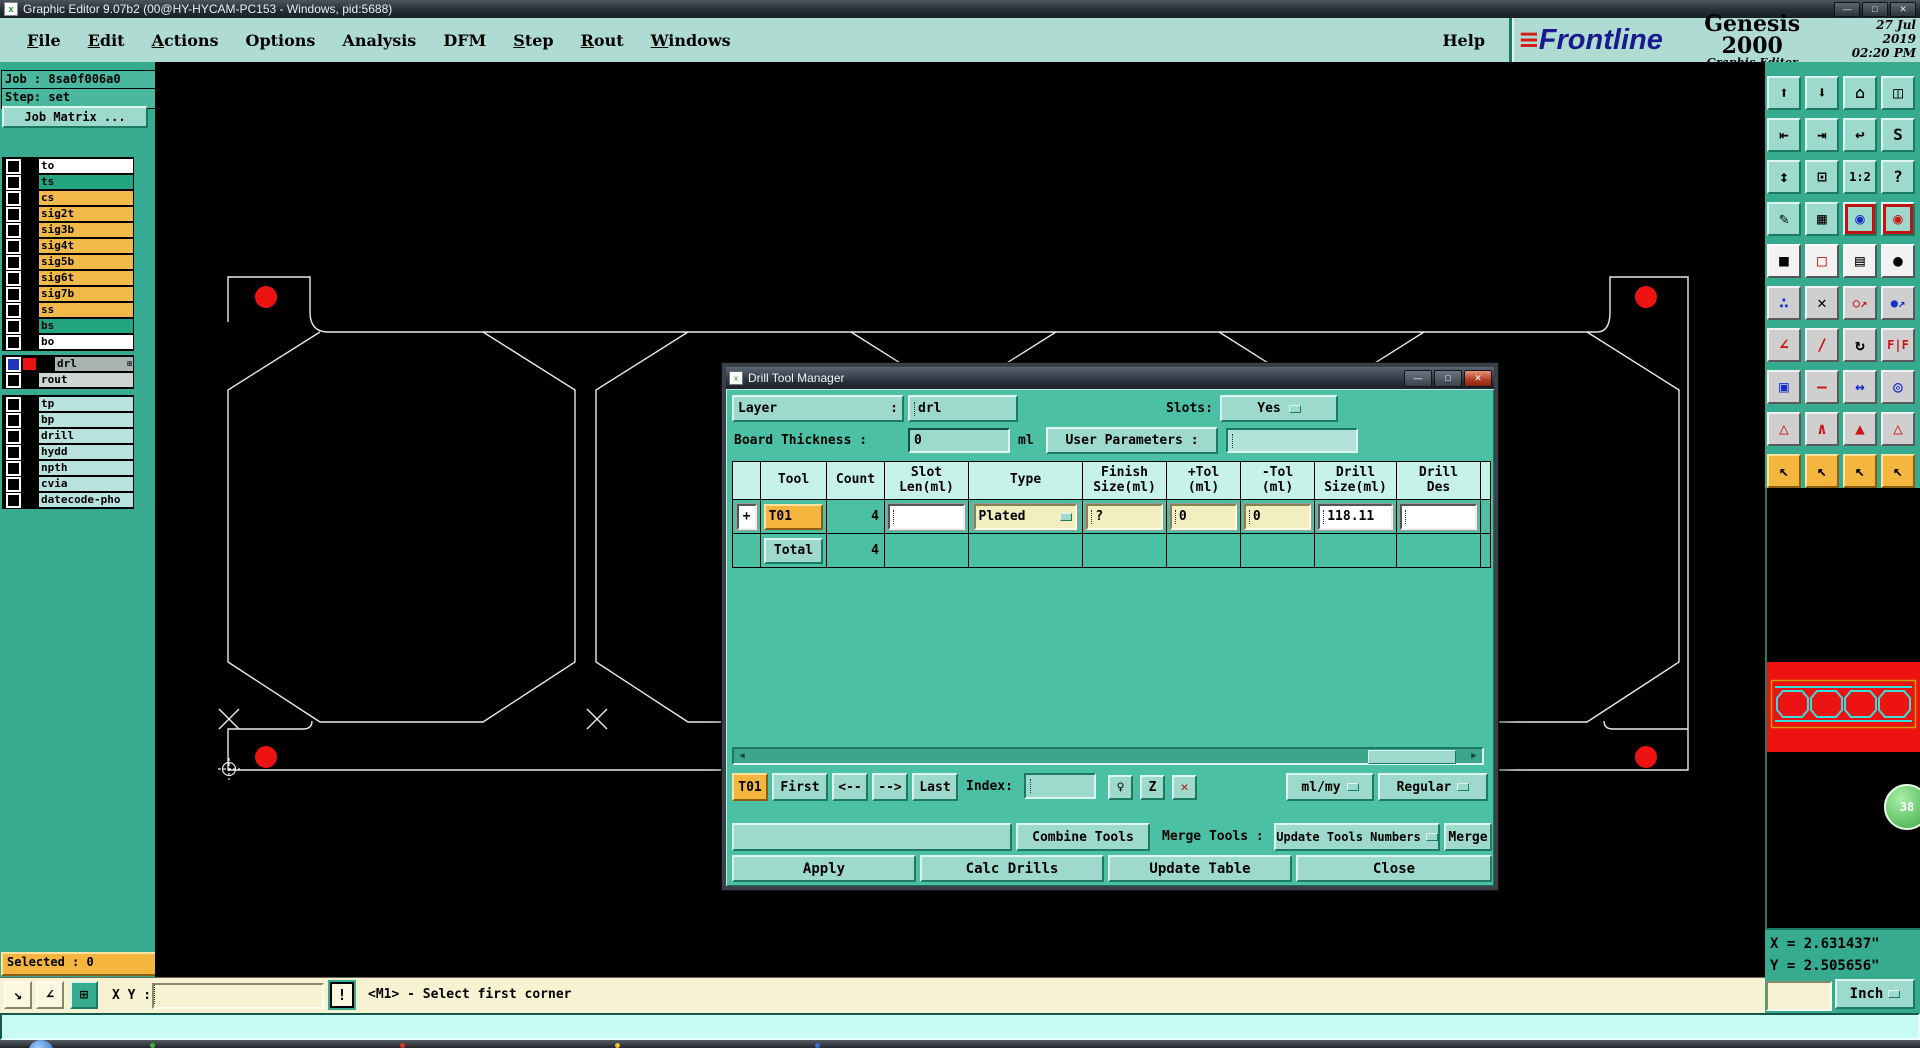 Image resolution: width=1920 pixels, height=1048 pixels. What do you see at coordinates (1478, 378) in the screenshot?
I see `dialog-close-icon: ✕` at bounding box center [1478, 378].